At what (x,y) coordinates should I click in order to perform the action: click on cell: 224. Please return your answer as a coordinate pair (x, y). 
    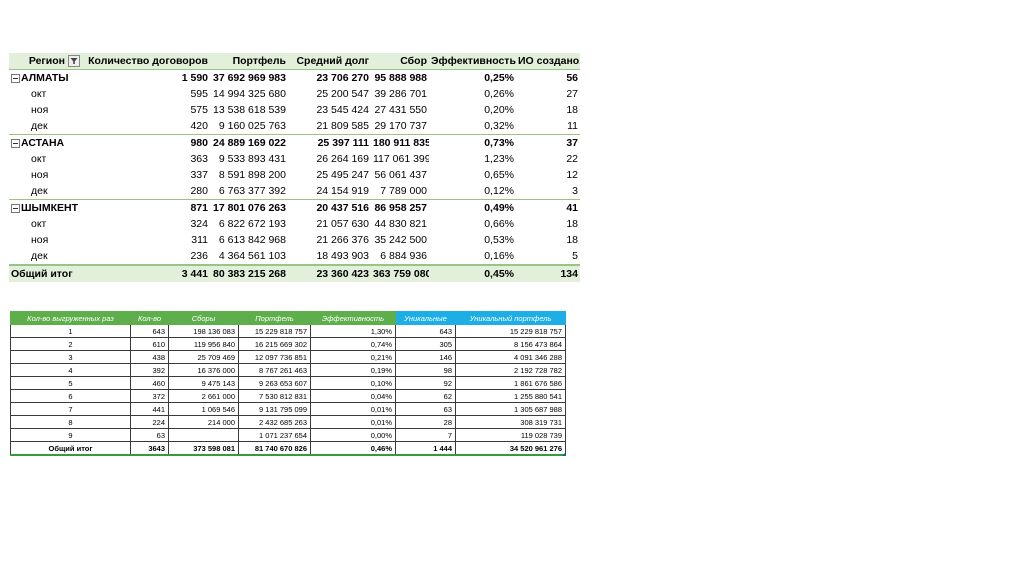
    Looking at the image, I should click on (149, 422).